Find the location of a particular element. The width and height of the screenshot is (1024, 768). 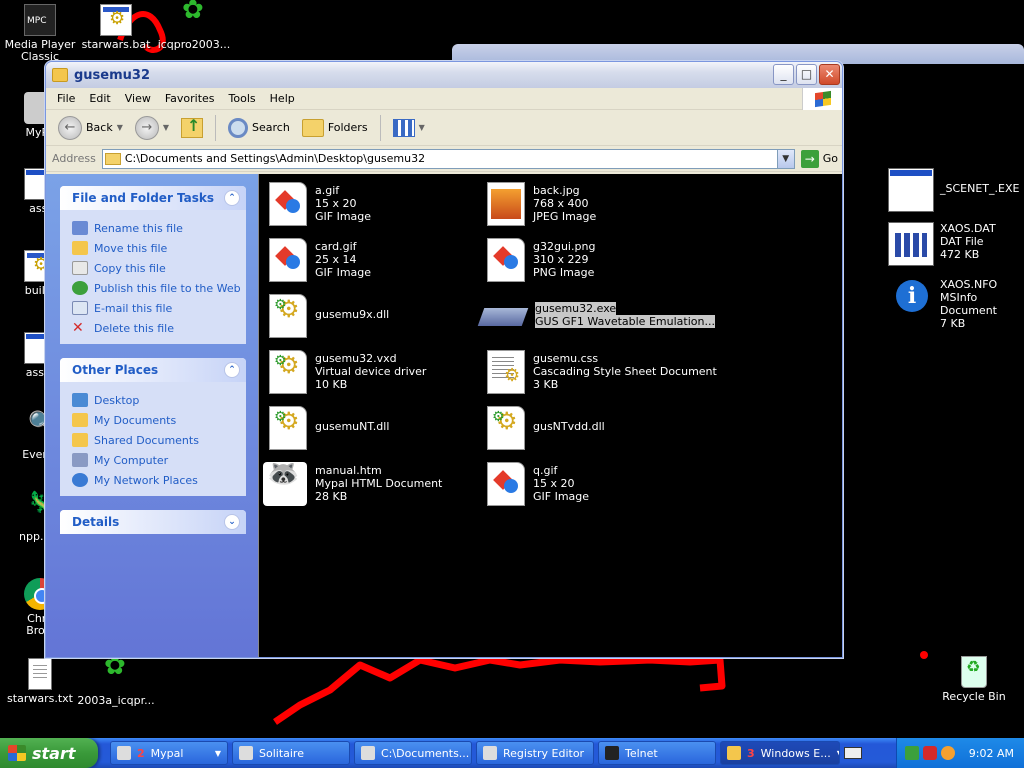

place-shared-documents: Shared Documents is located at coordinates (159, 440).